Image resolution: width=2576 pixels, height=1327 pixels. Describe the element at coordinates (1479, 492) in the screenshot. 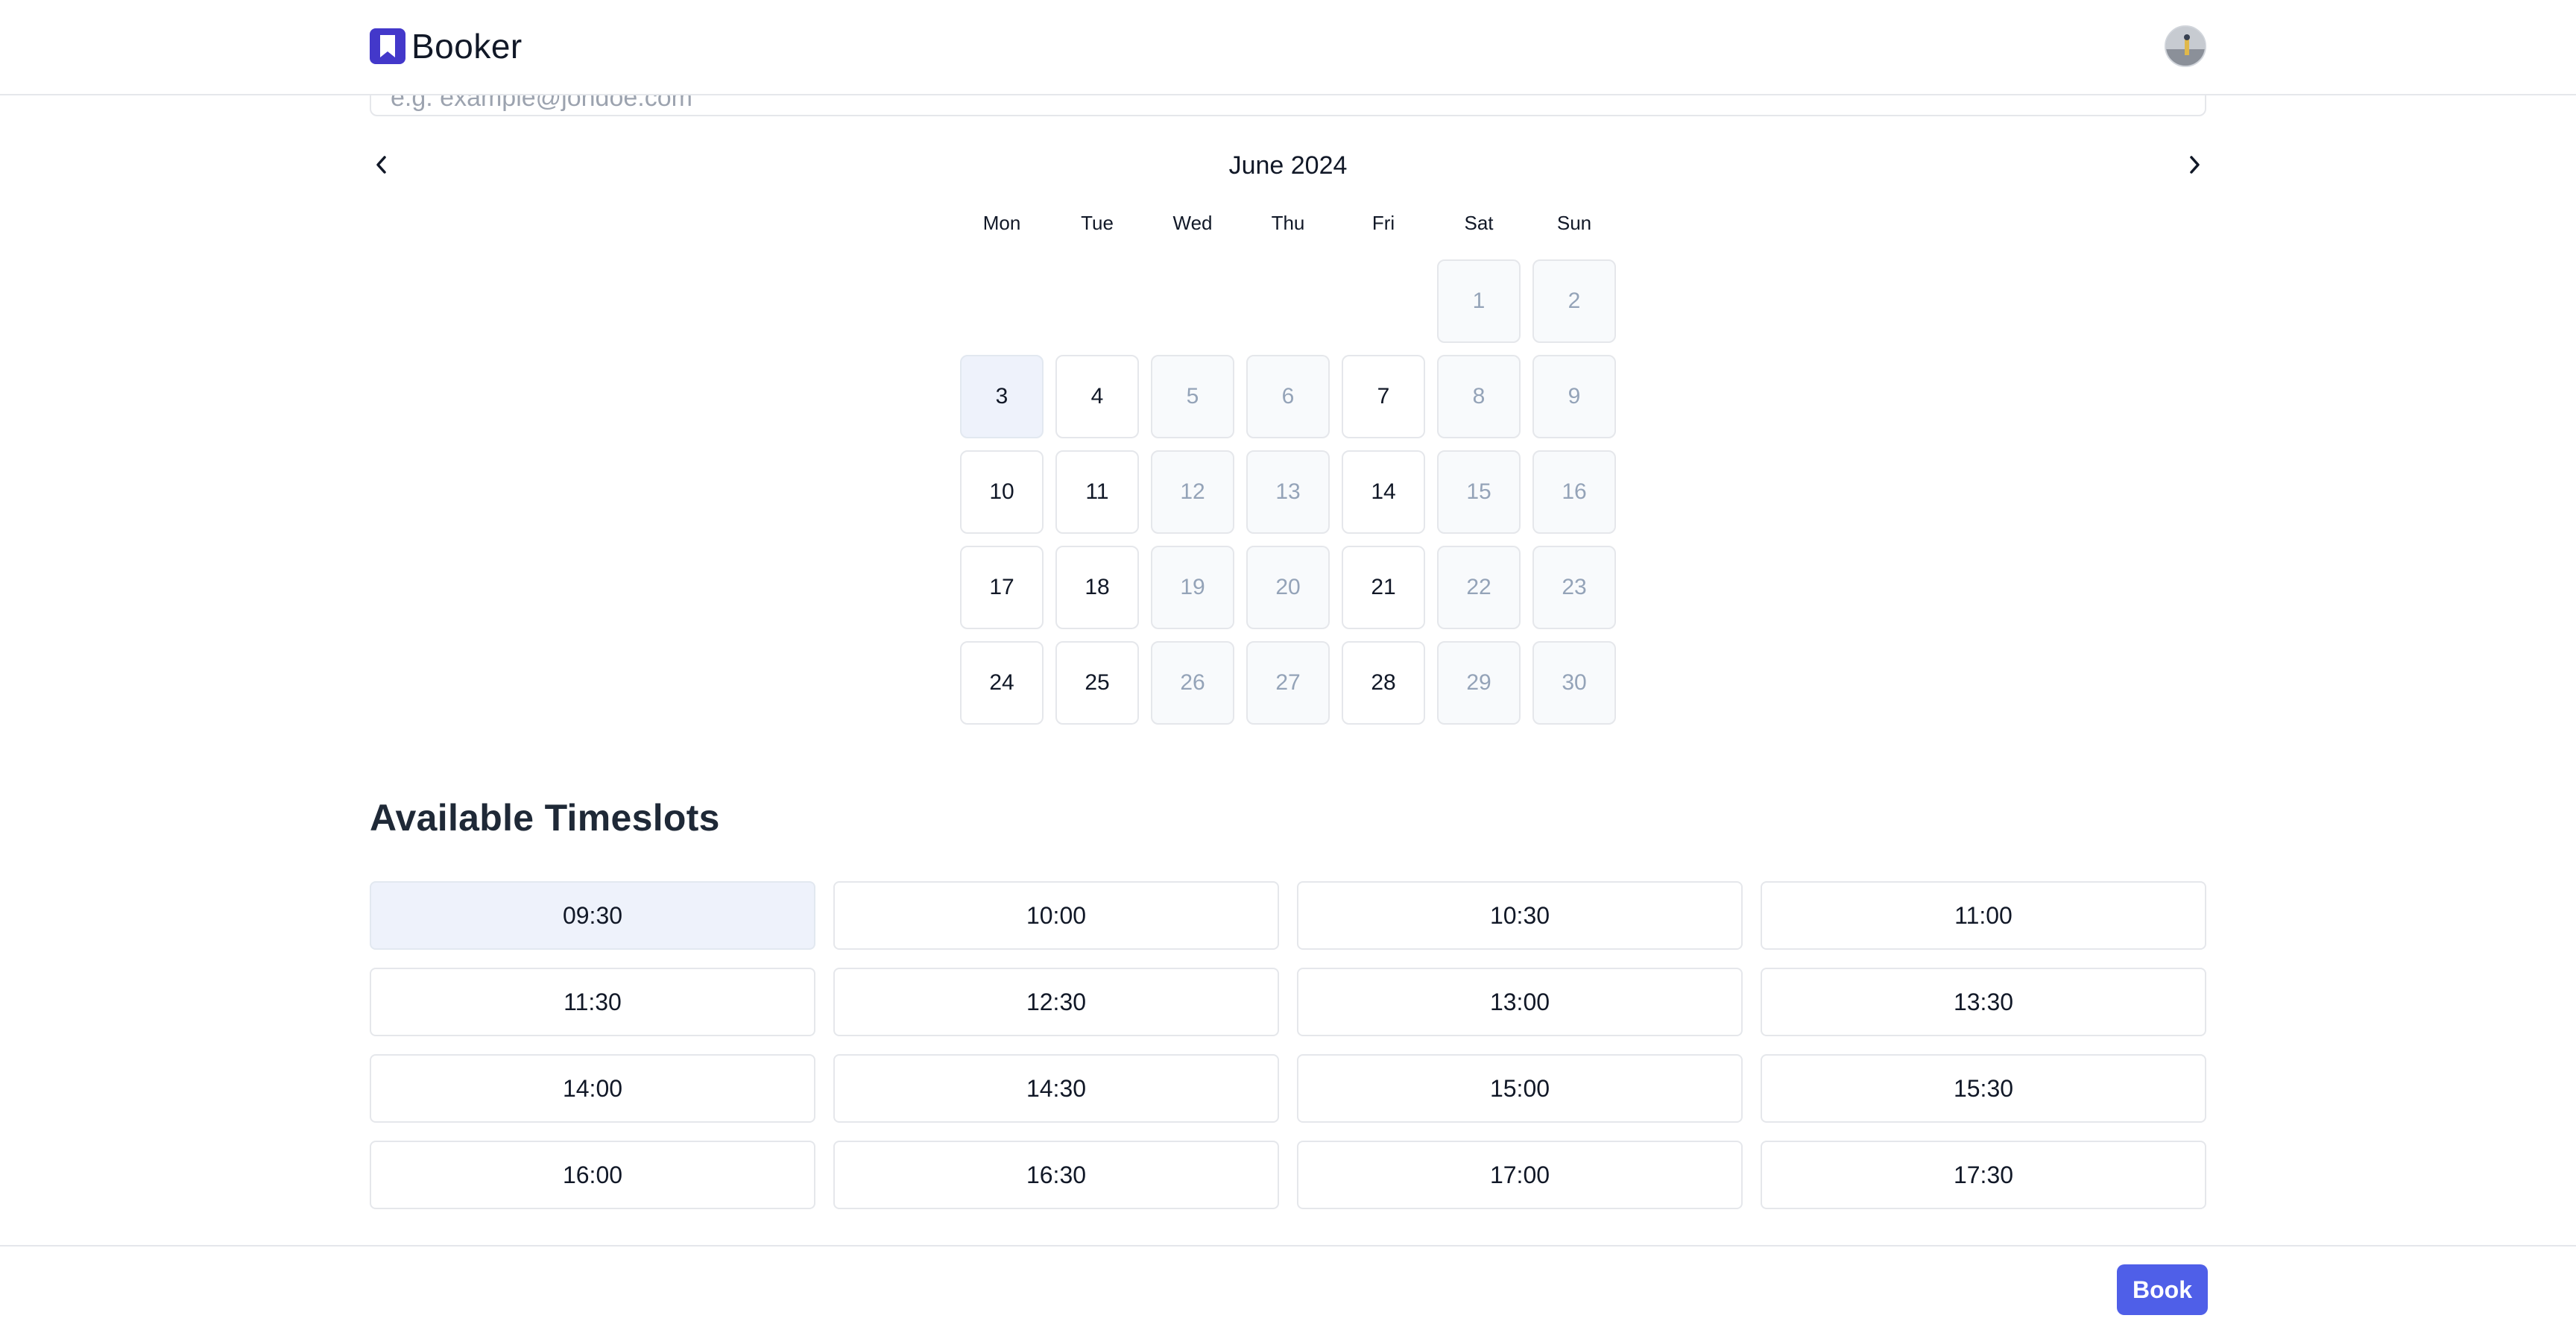

I see `calendar-day: 15` at that location.